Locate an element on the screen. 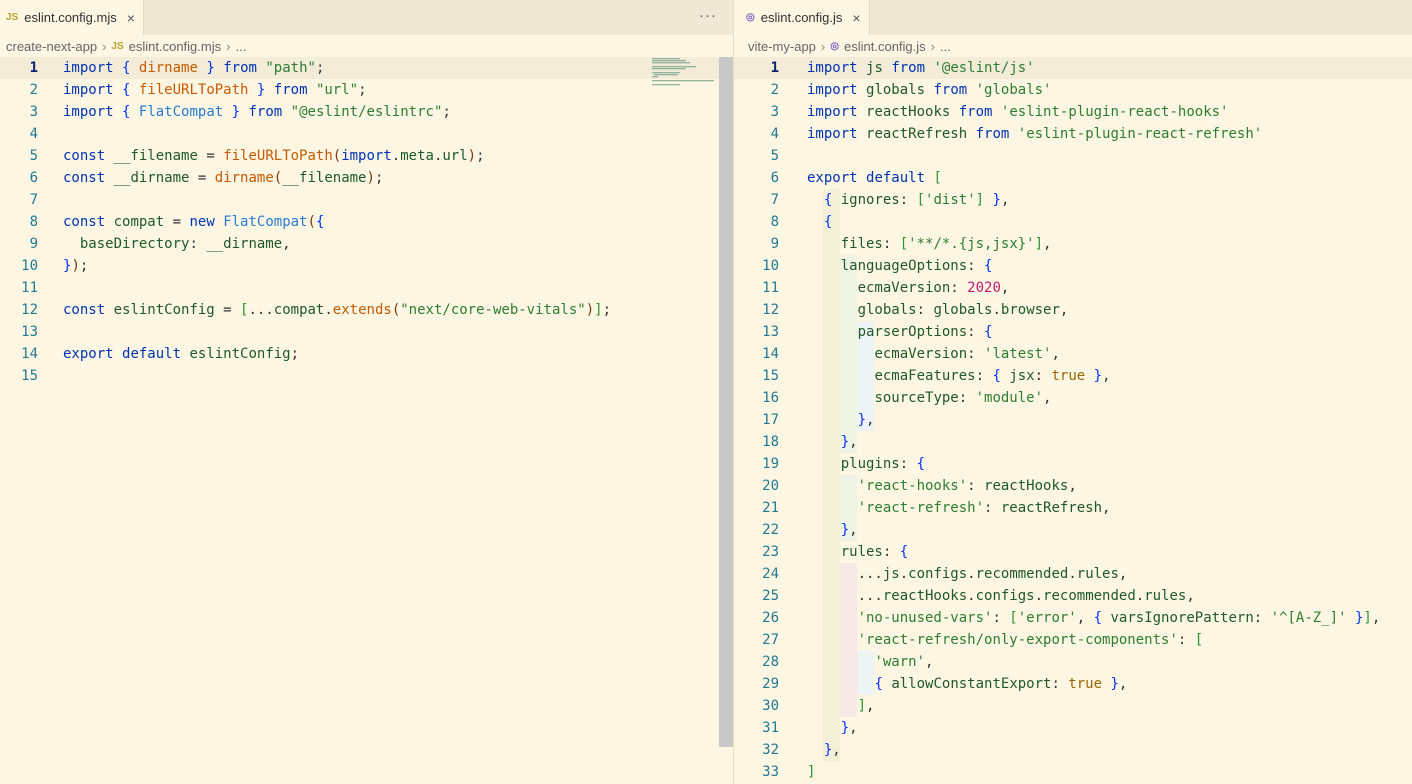  code-line: 14 export default eslintConfig; is located at coordinates (366, 354).